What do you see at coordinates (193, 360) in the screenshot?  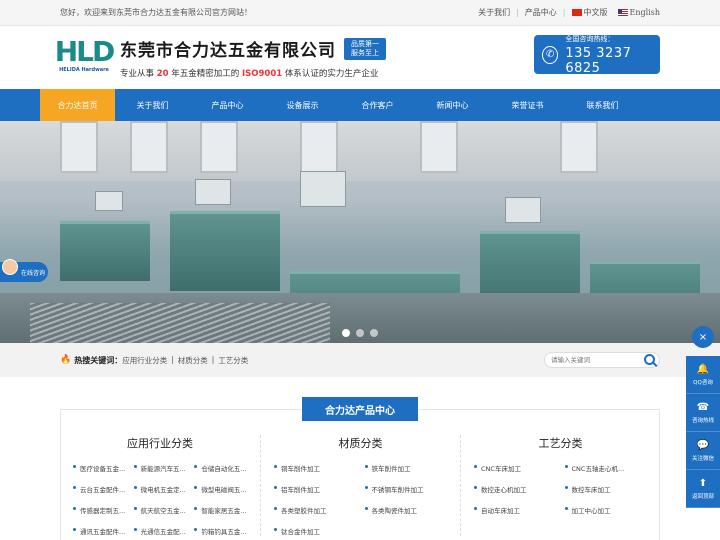 I see `keyword-link-material: 材质分类` at bounding box center [193, 360].